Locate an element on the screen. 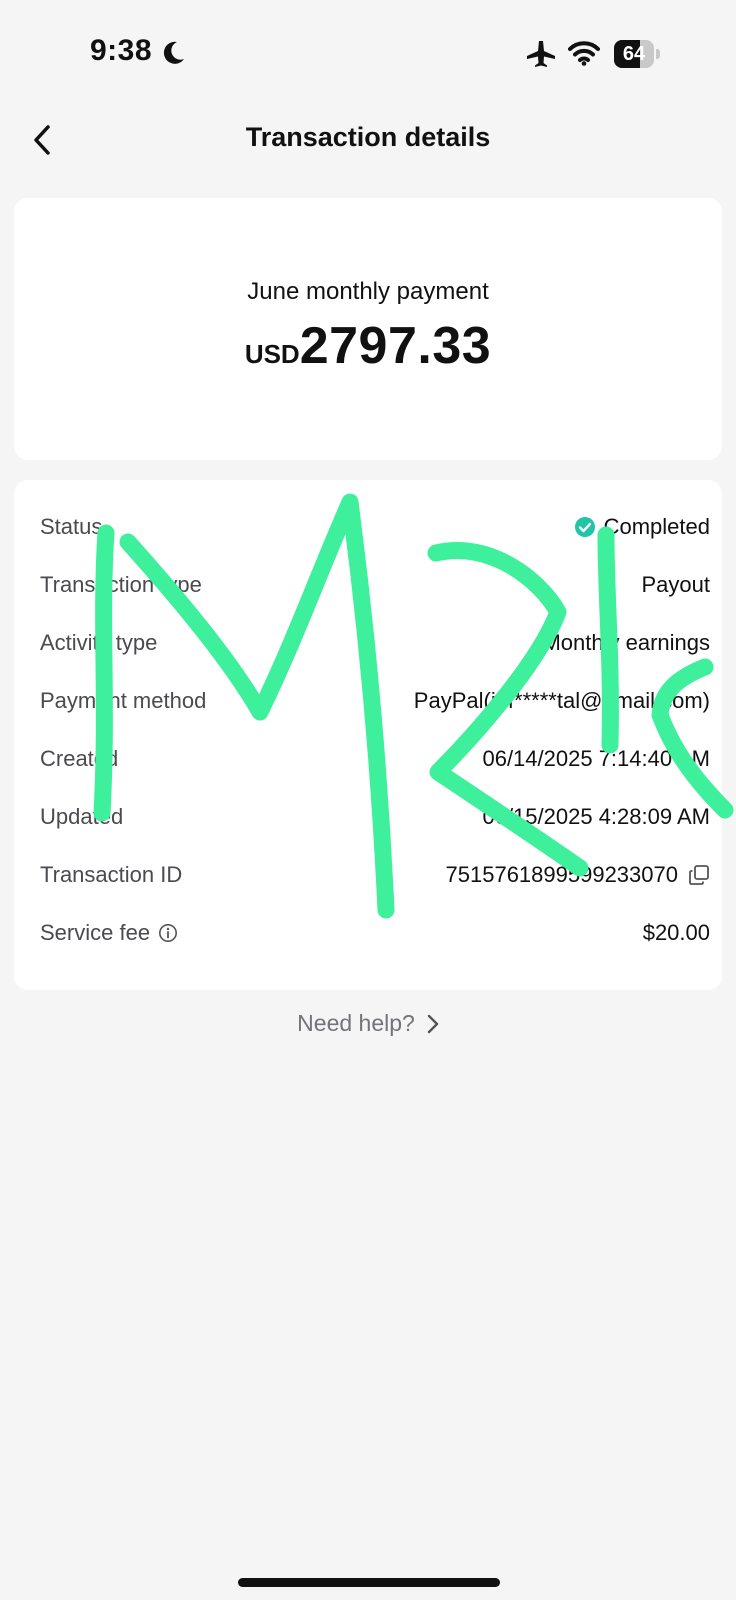  detail-value: Completed is located at coordinates (642, 527).